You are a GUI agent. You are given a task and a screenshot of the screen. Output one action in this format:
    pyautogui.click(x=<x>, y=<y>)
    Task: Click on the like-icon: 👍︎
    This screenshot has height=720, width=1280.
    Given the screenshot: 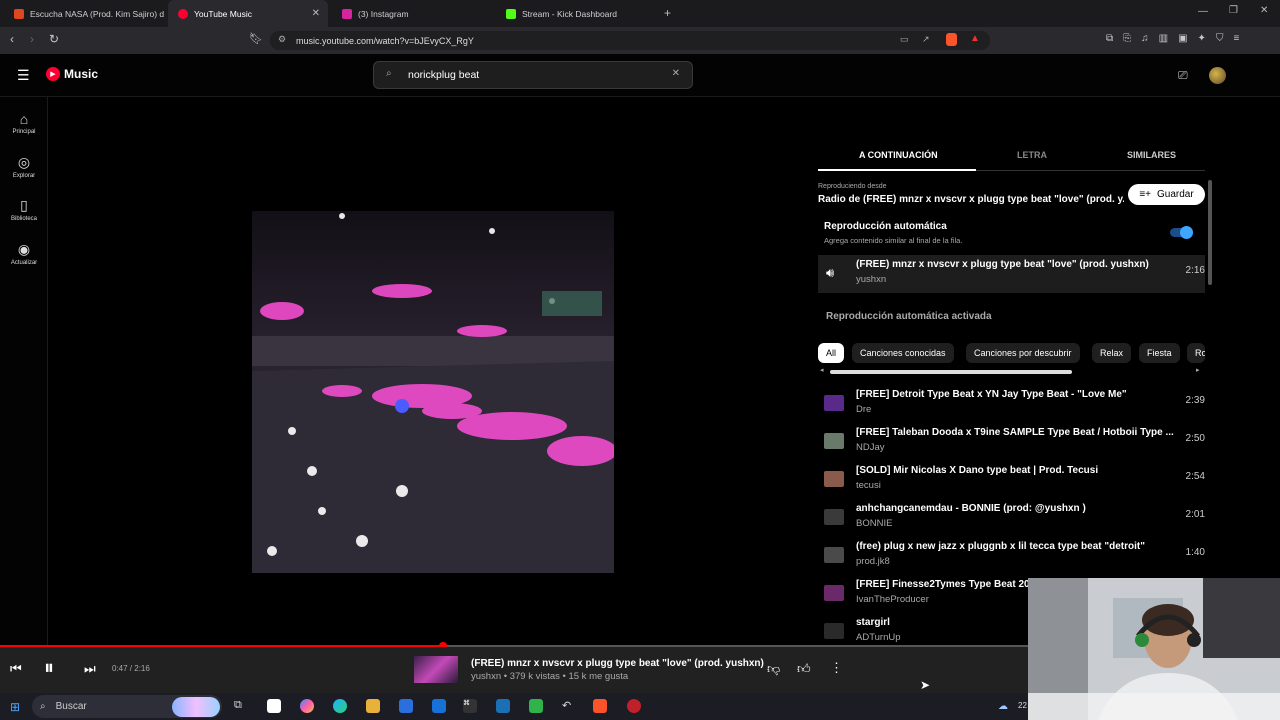 What is the action you would take?
    pyautogui.click(x=804, y=669)
    